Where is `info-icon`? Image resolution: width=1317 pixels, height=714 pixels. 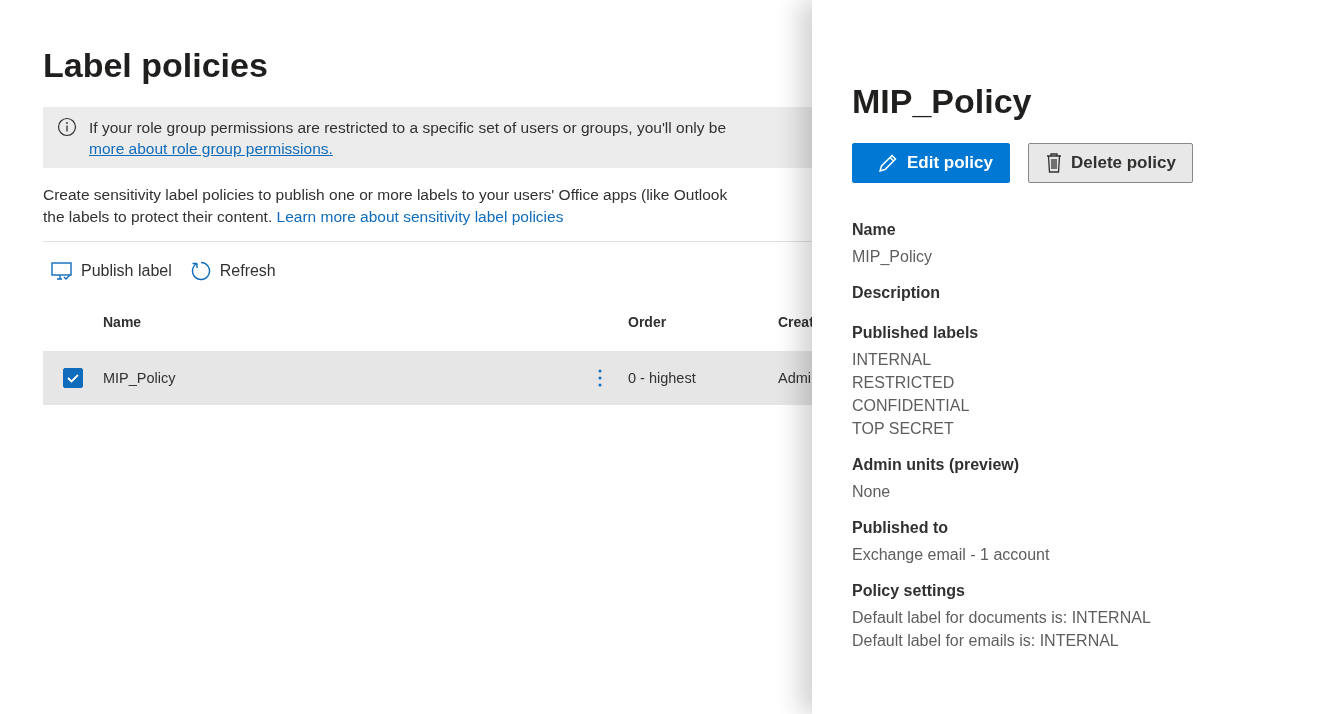
info-icon is located at coordinates (67, 127).